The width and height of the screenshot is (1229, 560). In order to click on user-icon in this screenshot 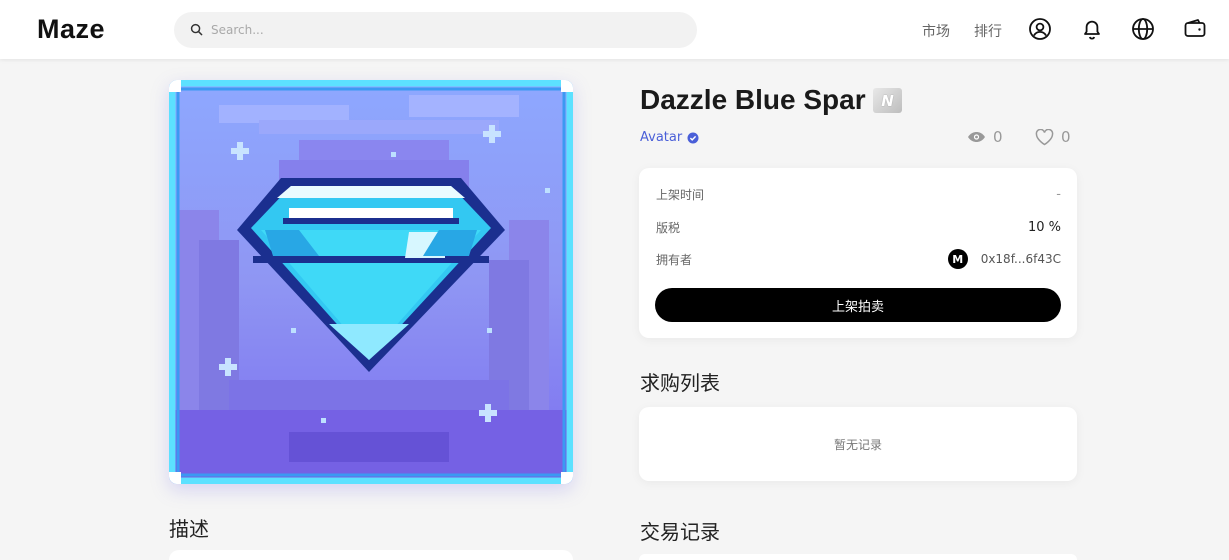, I will do `click(1040, 29)`.